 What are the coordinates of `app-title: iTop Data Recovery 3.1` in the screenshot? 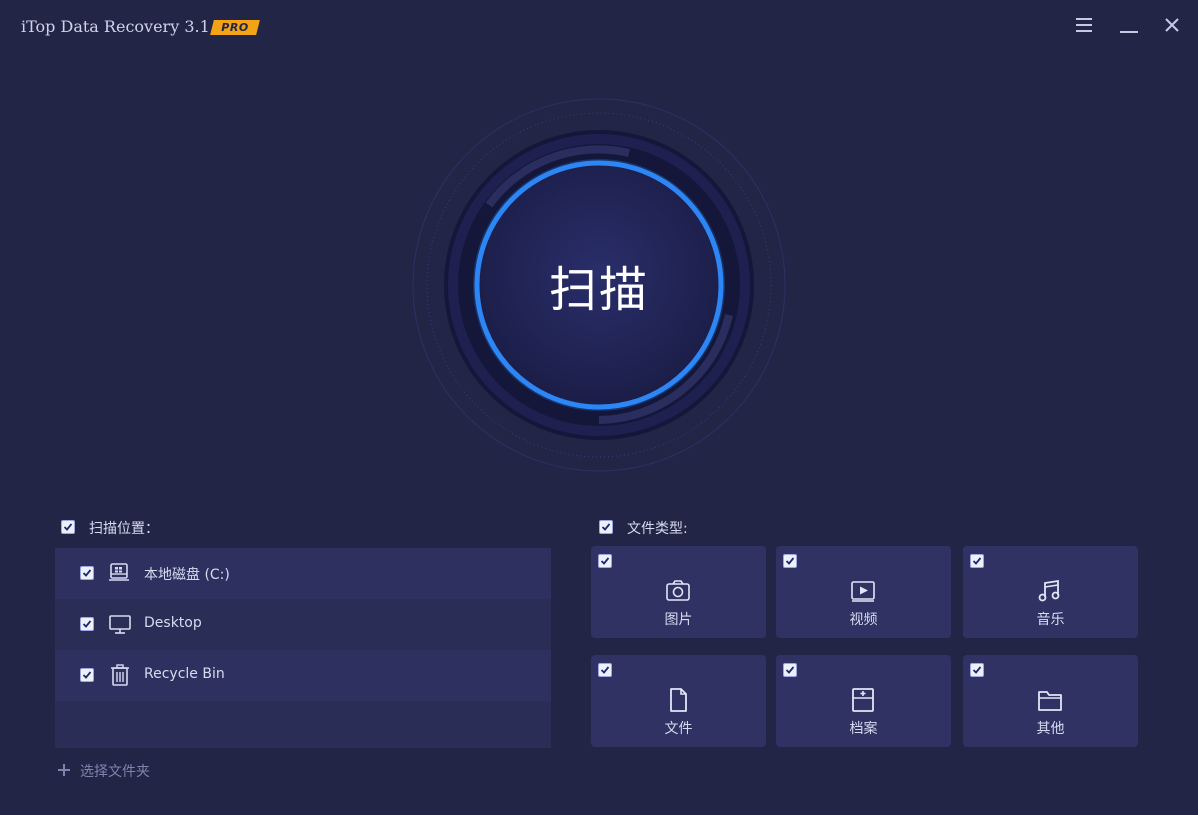 It's located at (115, 26).